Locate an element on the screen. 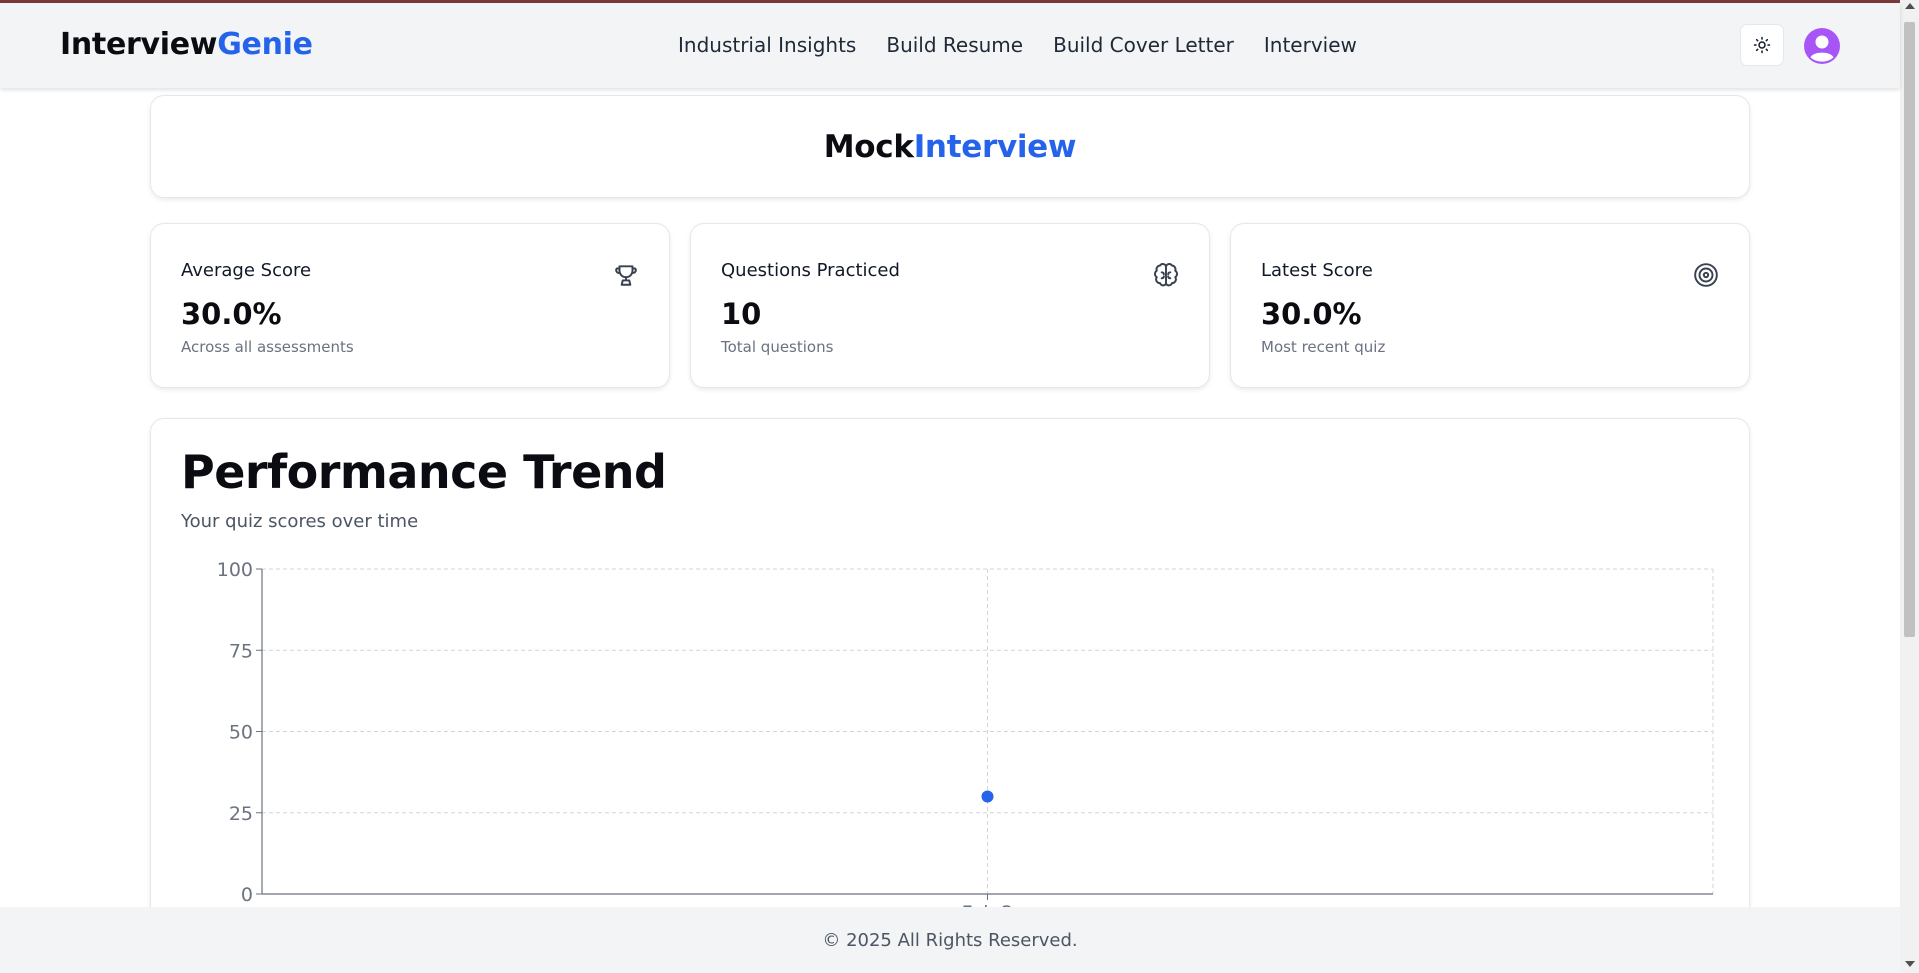  stat-card-questions-practiced: Questions Practiced 10 Total questions is located at coordinates (950, 305).